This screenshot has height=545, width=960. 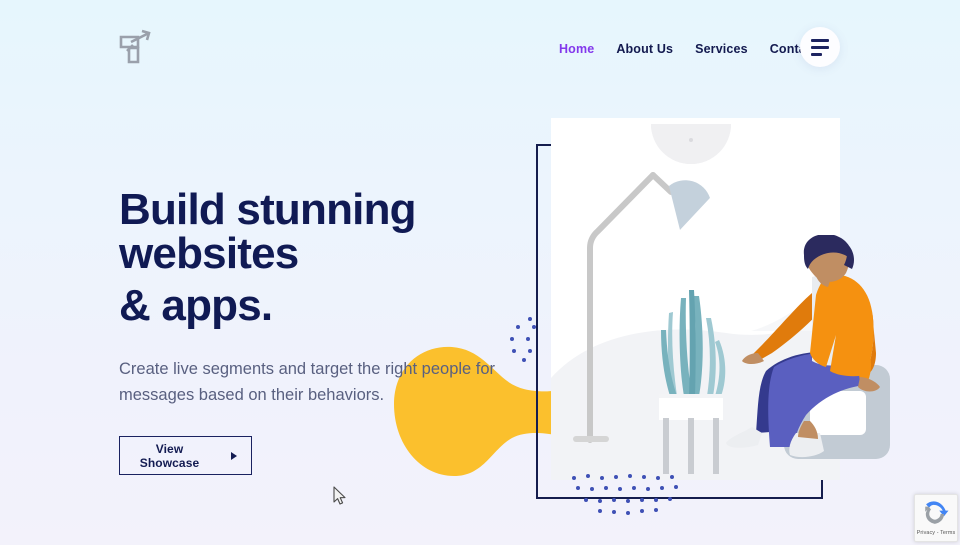 I want to click on nav-list: Home About Us Services Contact, so click(x=688, y=49).